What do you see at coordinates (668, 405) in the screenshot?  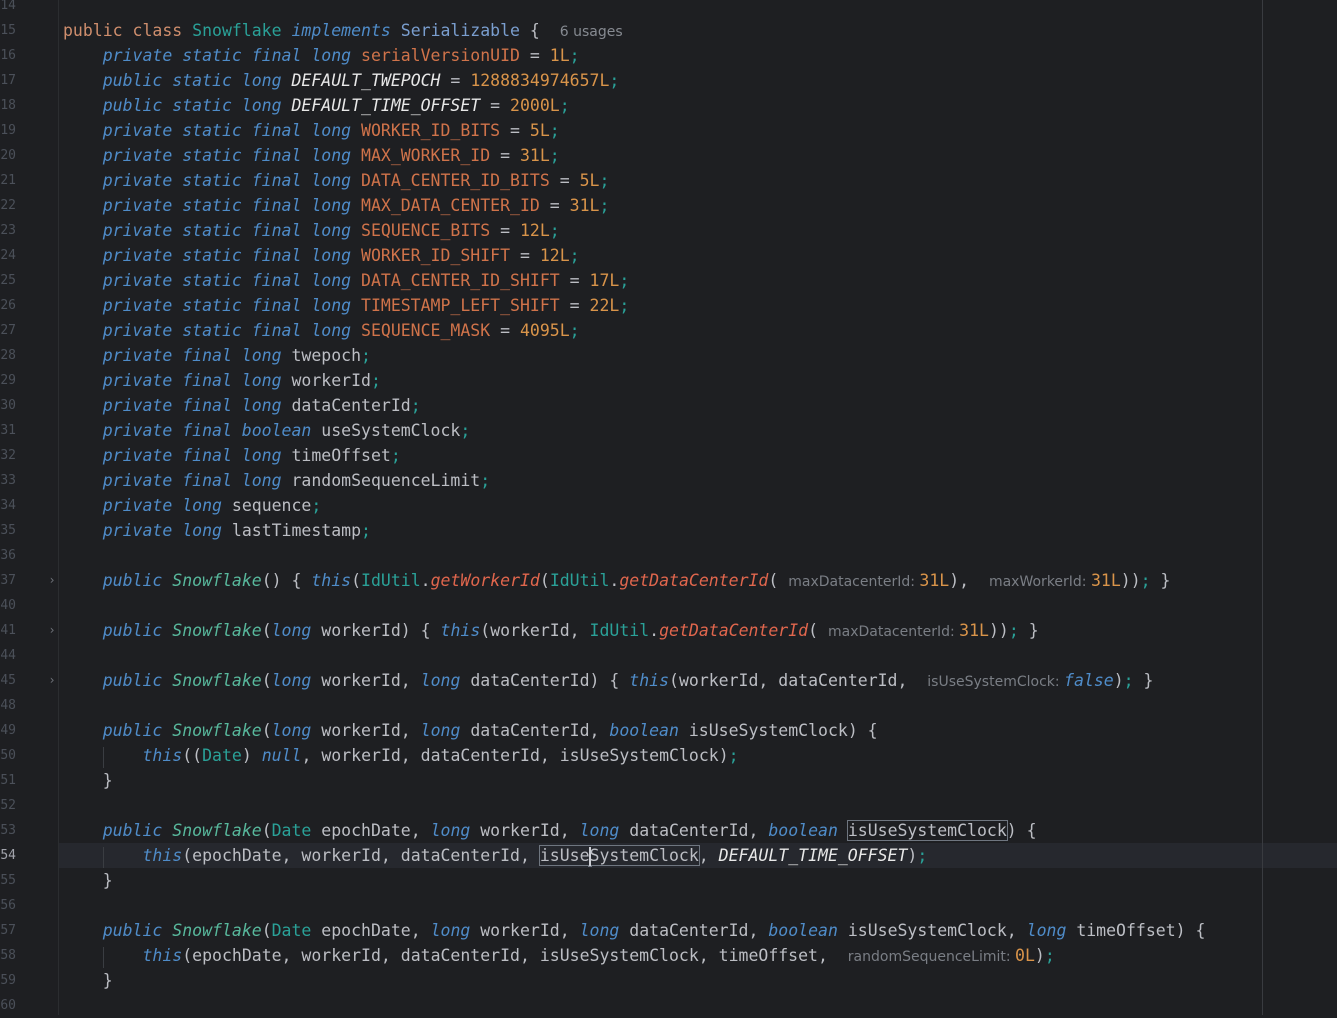 I see `code-line: 30 private final long dataCenterId;` at bounding box center [668, 405].